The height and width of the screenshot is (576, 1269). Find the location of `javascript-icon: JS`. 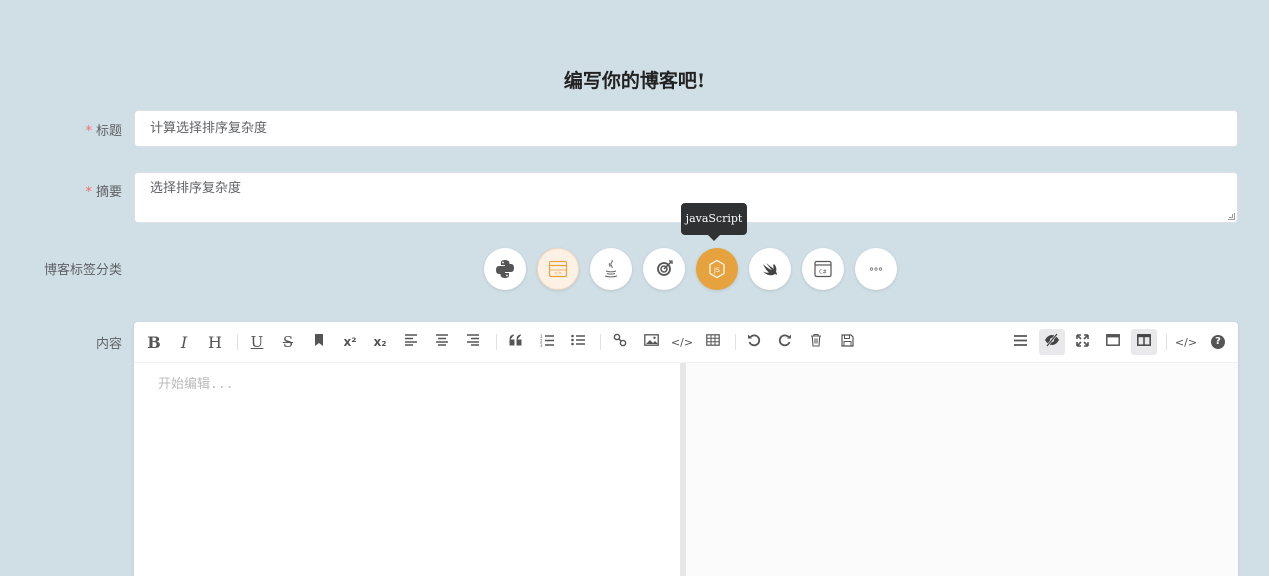

javascript-icon: JS is located at coordinates (717, 269).